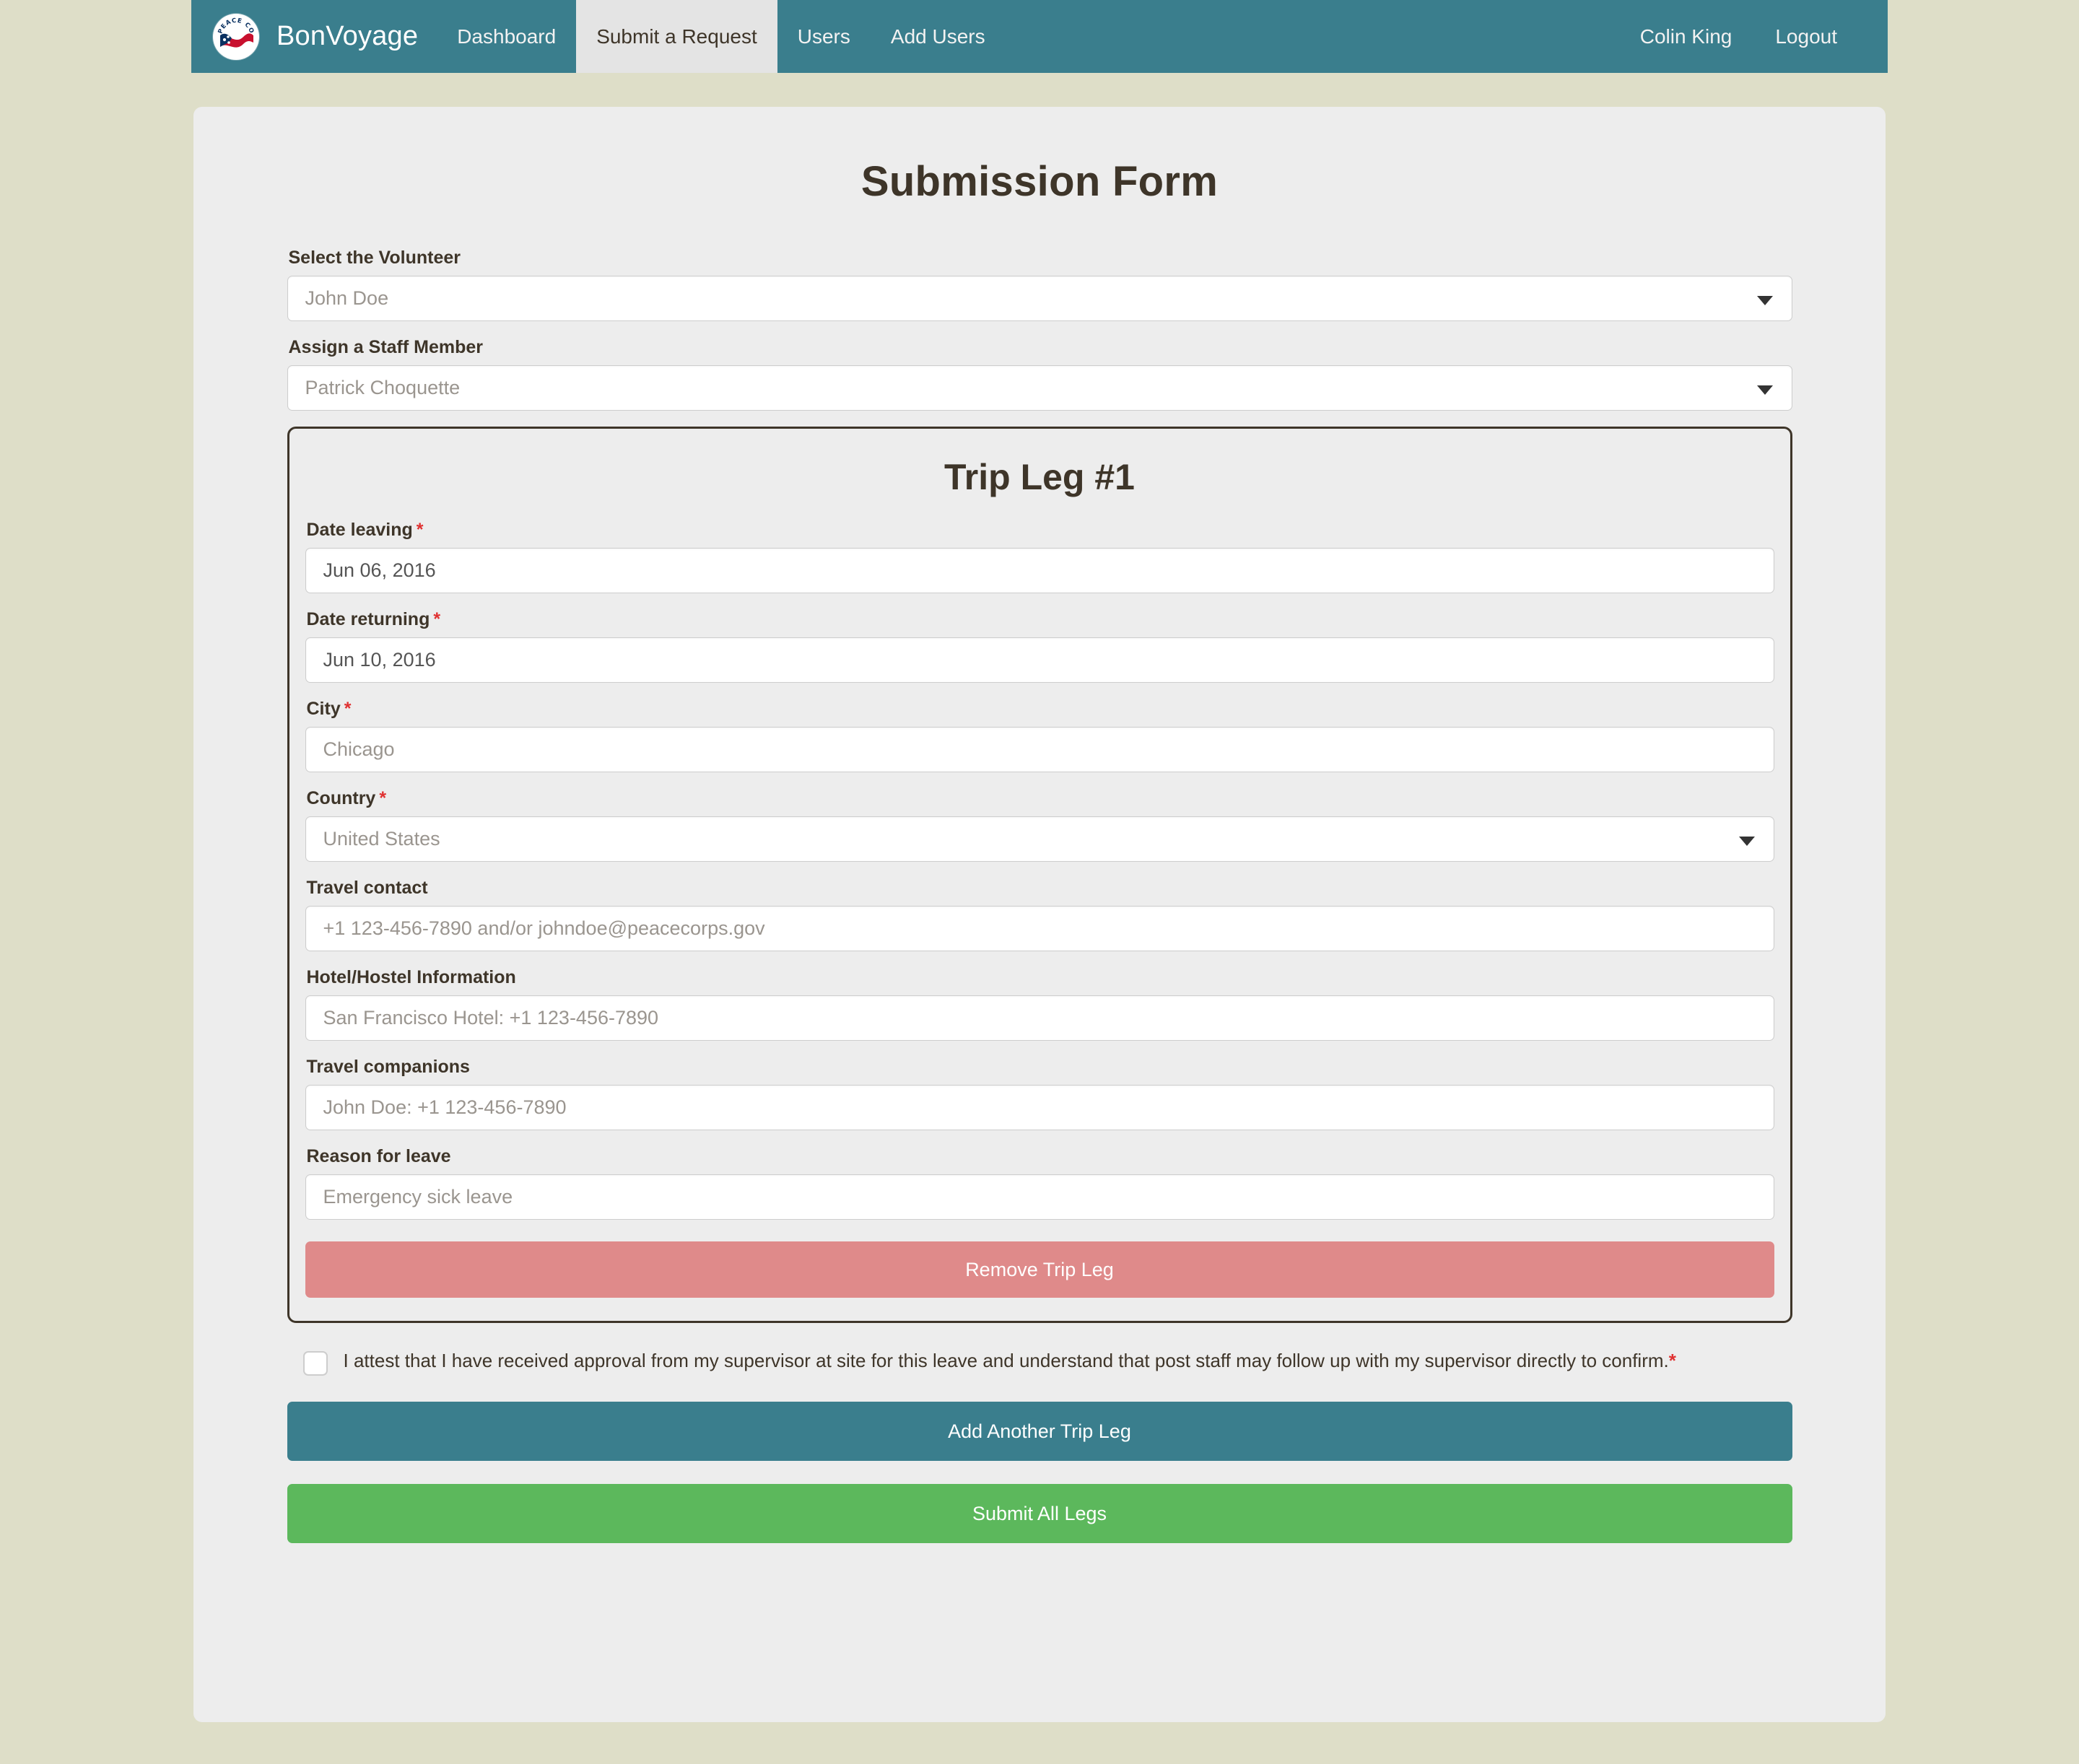 This screenshot has width=2079, height=1764. Describe the element at coordinates (1039, 1197) in the screenshot. I see `reason-for-leave-input: Emergency sick leave` at that location.